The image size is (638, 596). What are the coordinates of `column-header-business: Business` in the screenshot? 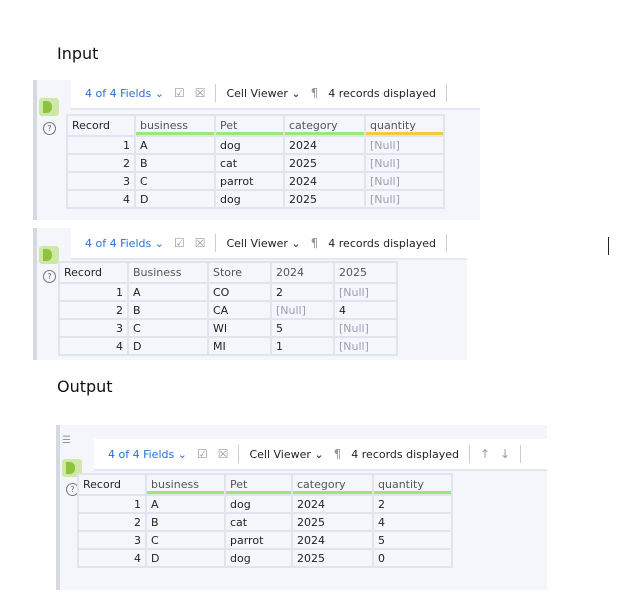 It's located at (168, 272).